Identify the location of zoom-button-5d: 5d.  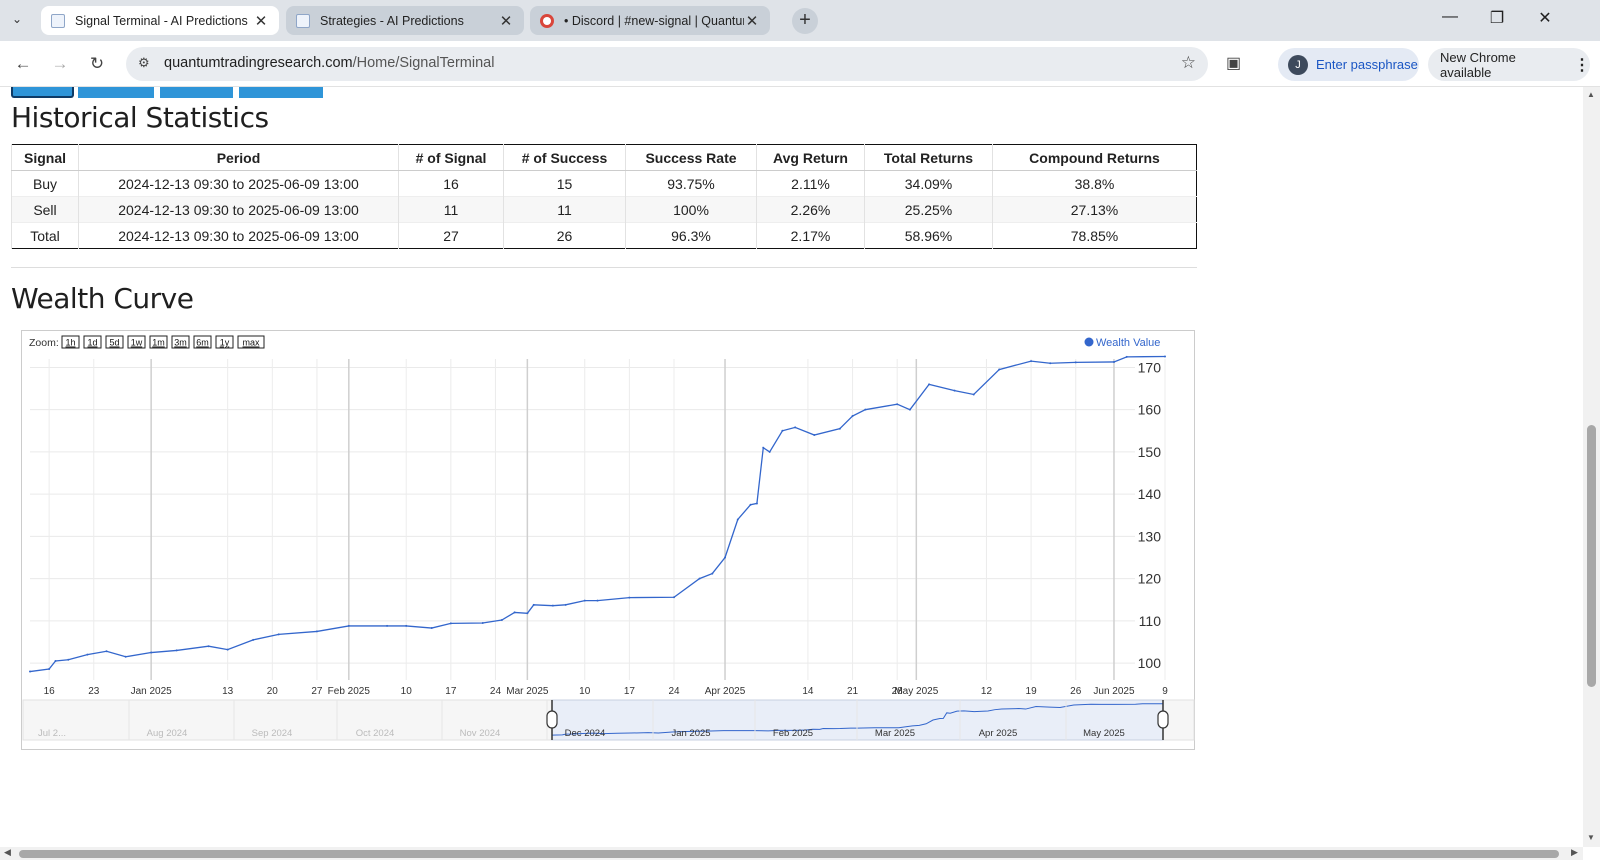
(114, 342).